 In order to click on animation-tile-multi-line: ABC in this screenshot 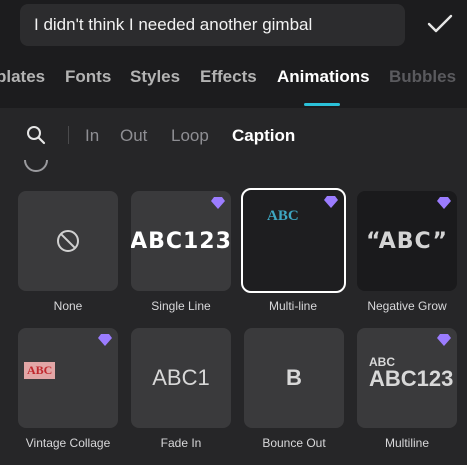, I will do `click(293, 240)`.